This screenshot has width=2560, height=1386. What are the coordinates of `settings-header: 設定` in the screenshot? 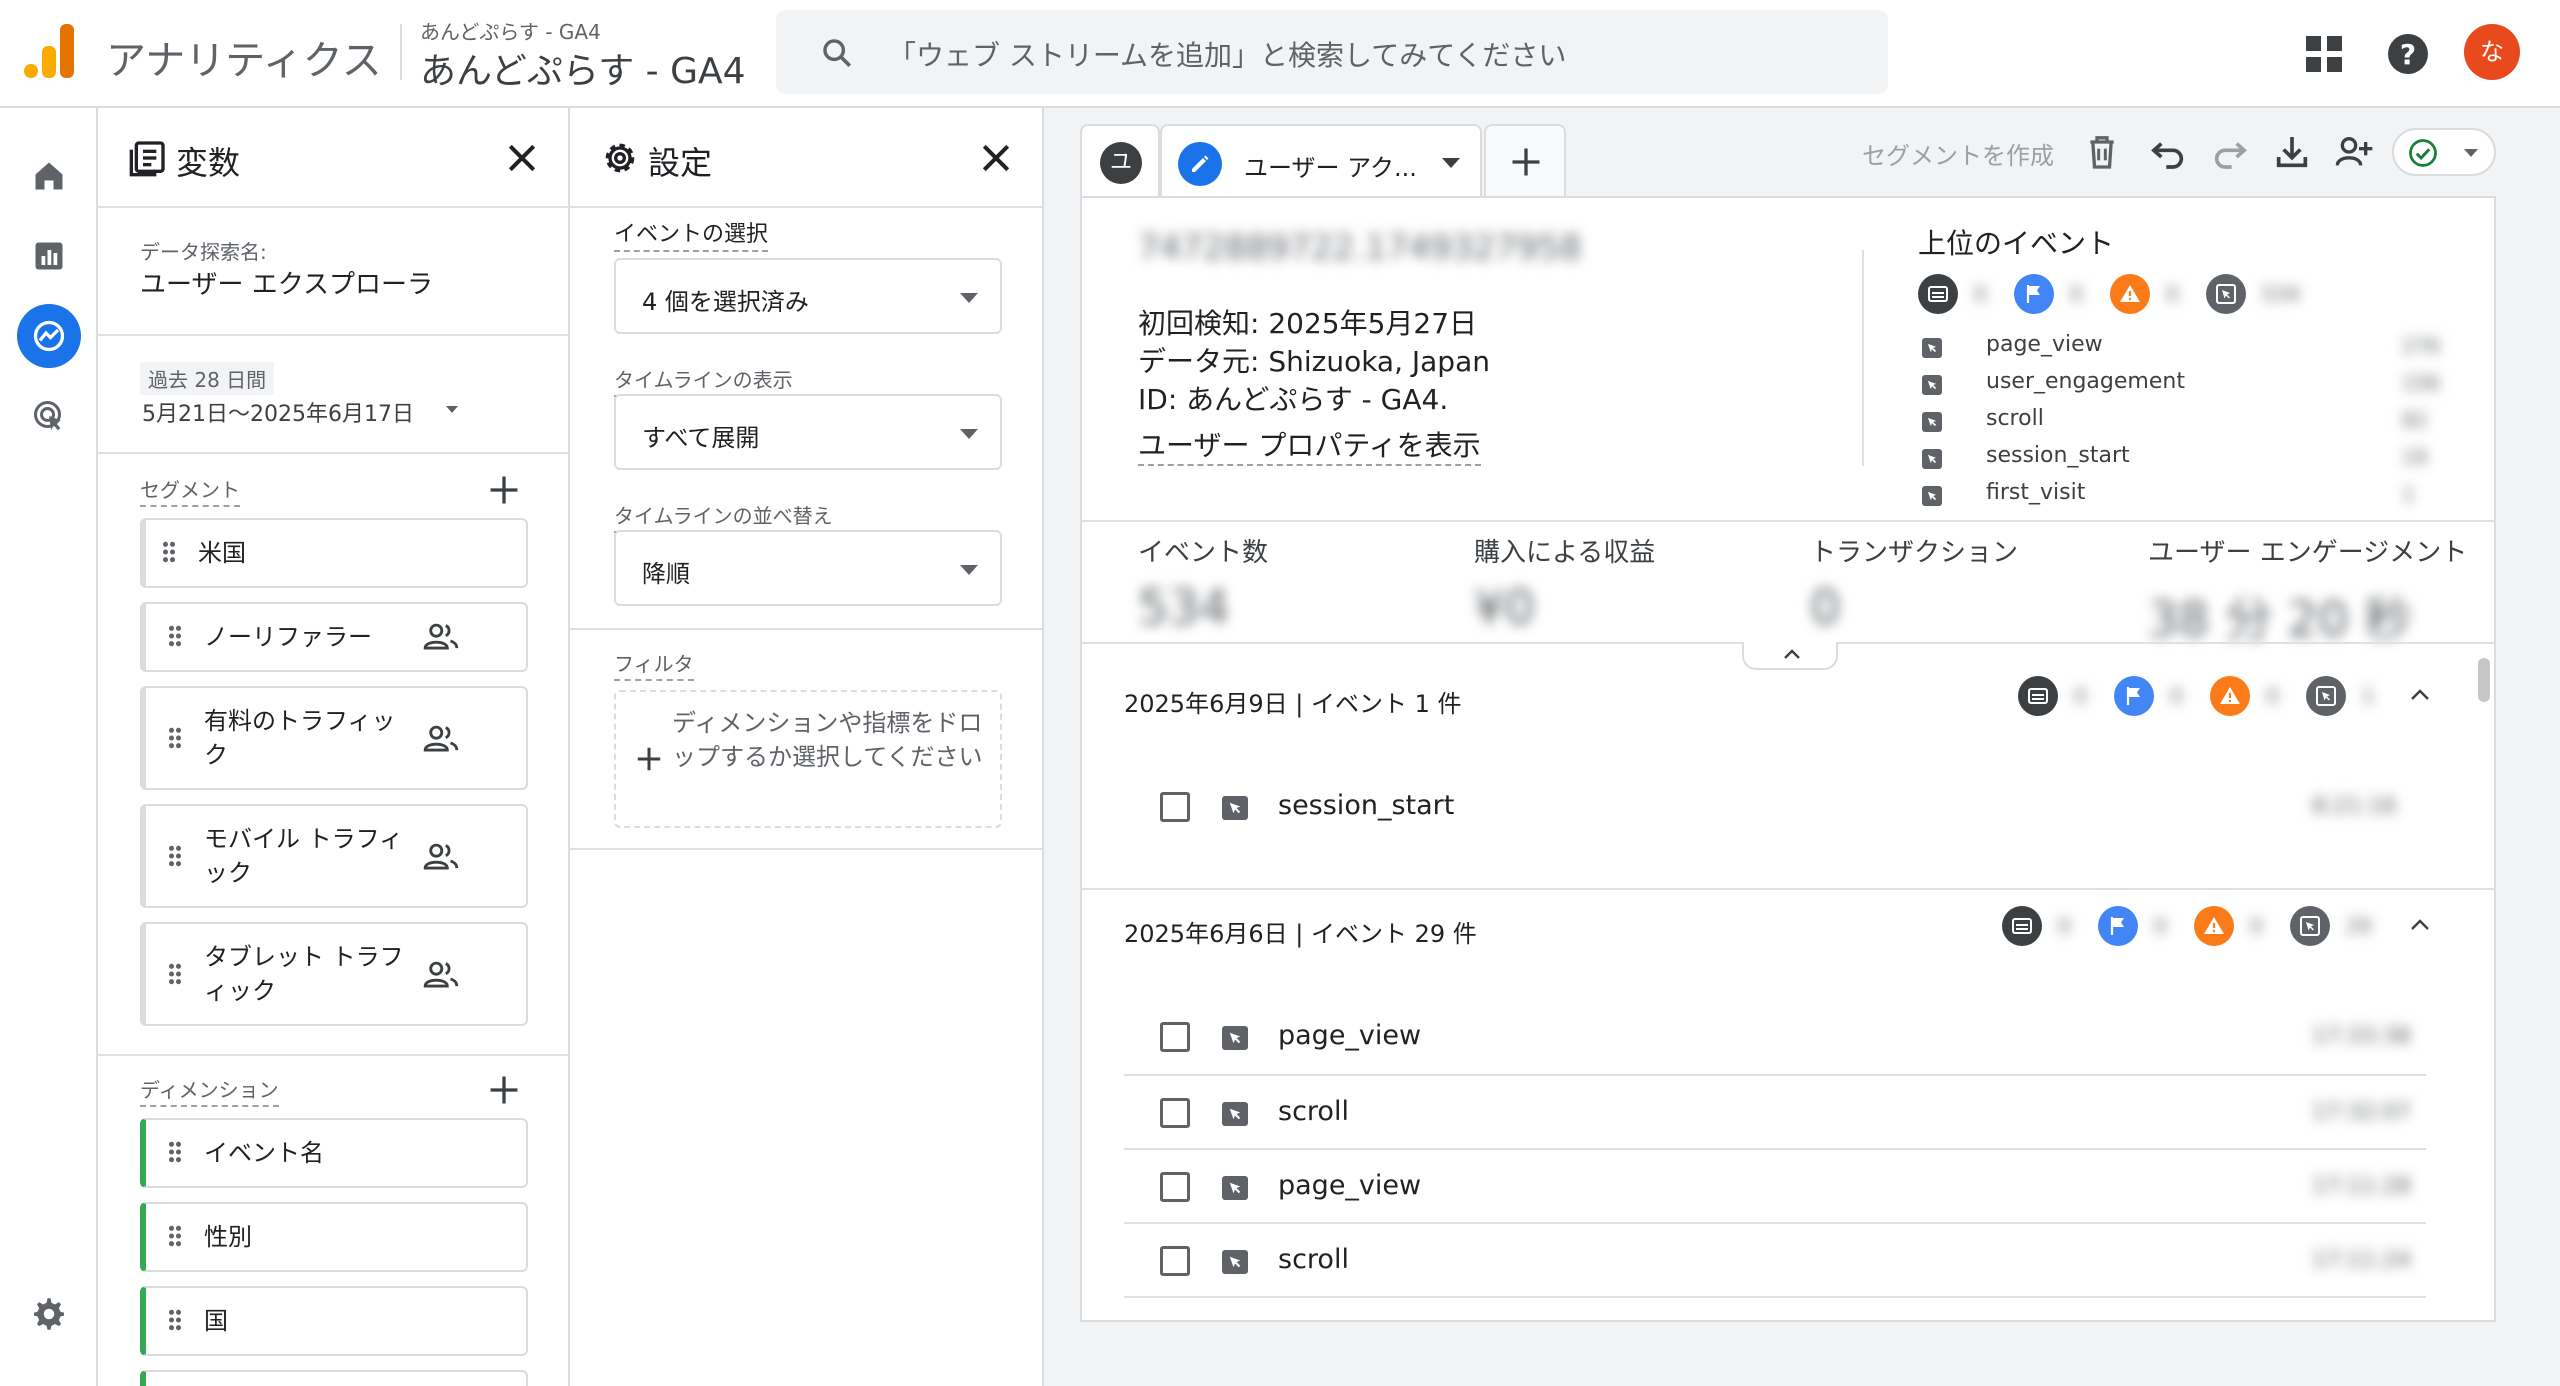 It's located at (806, 158).